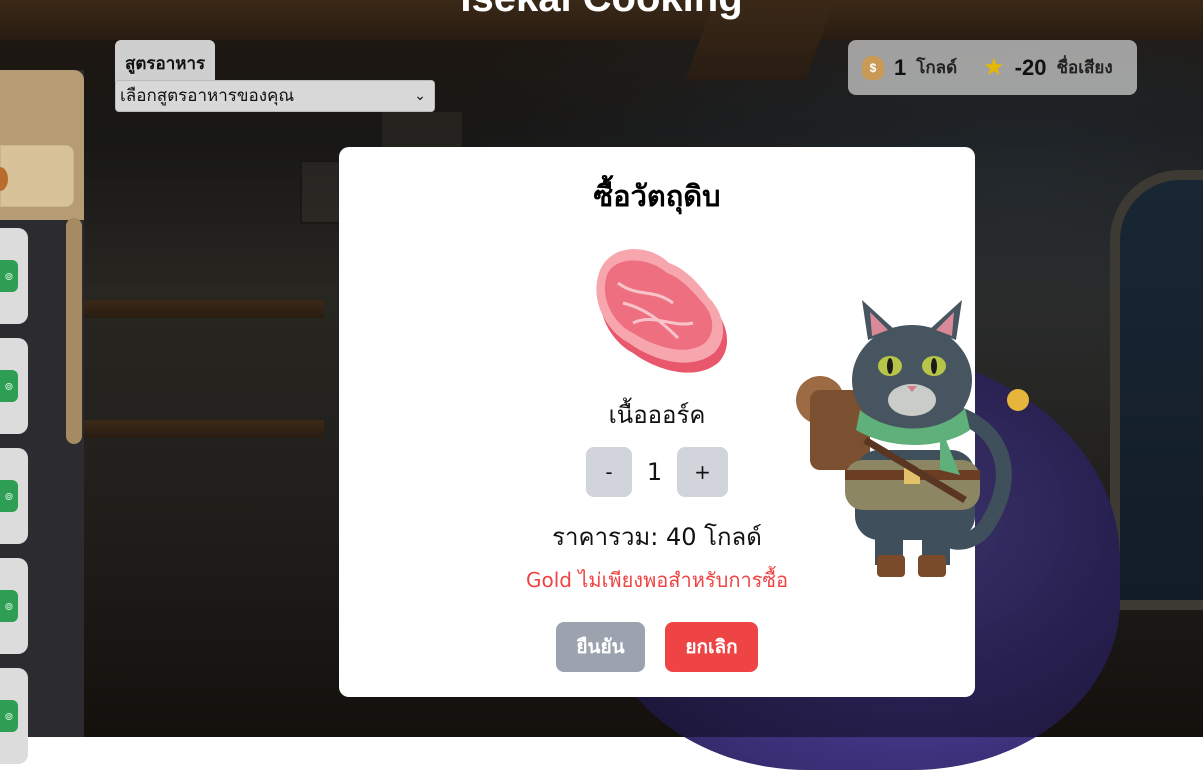  I want to click on dialog-title: ซื้อวัตถุดิบ, so click(657, 196).